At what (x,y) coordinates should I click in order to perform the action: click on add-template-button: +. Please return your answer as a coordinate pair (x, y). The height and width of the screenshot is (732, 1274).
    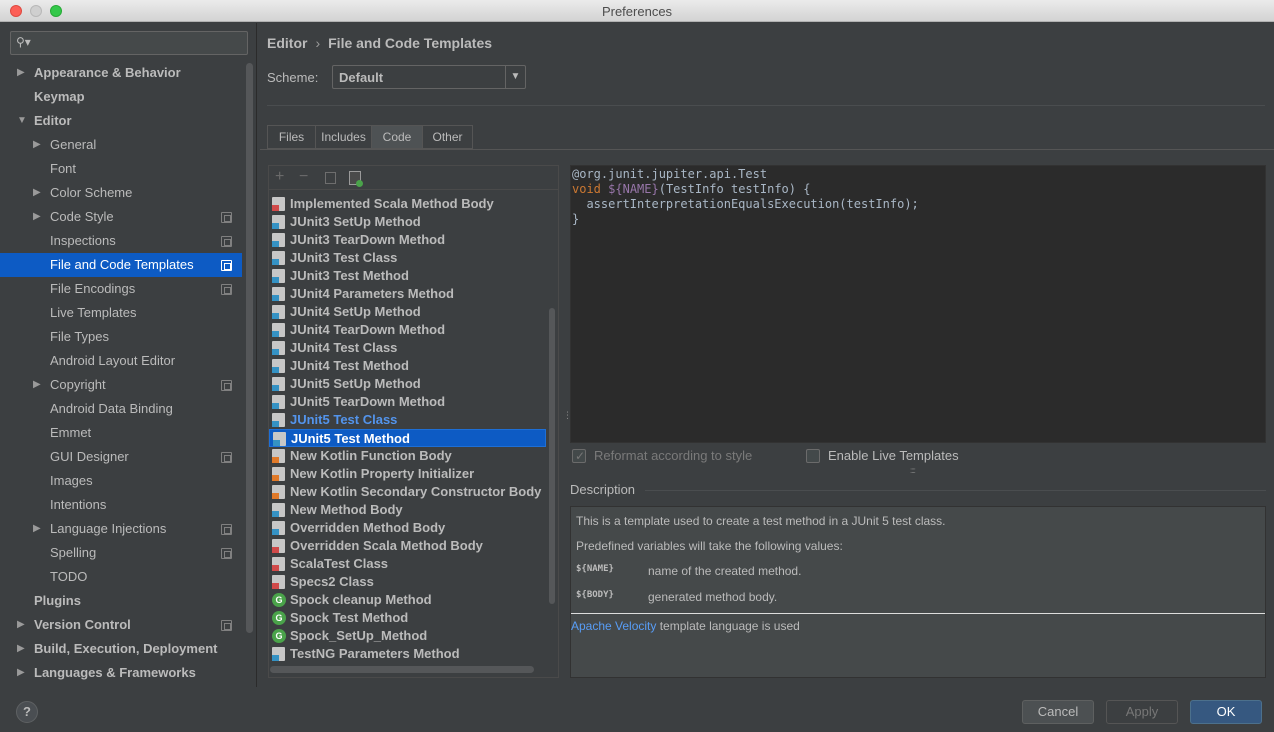
    Looking at the image, I should click on (279, 177).